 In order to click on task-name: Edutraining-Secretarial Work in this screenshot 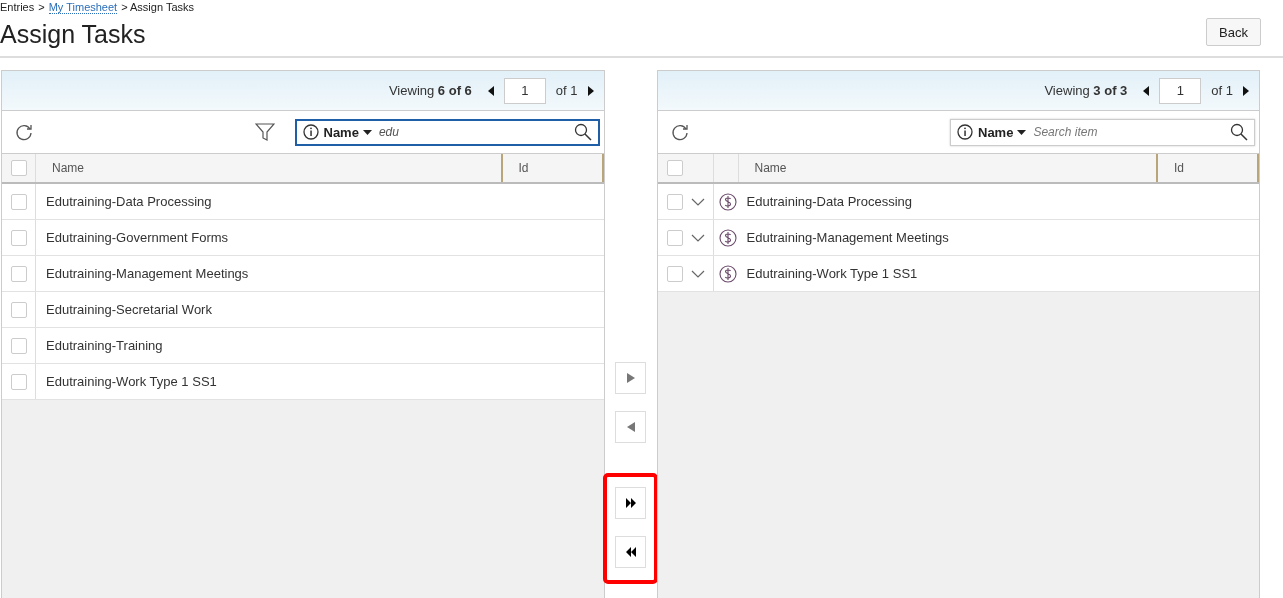, I will do `click(129, 310)`.